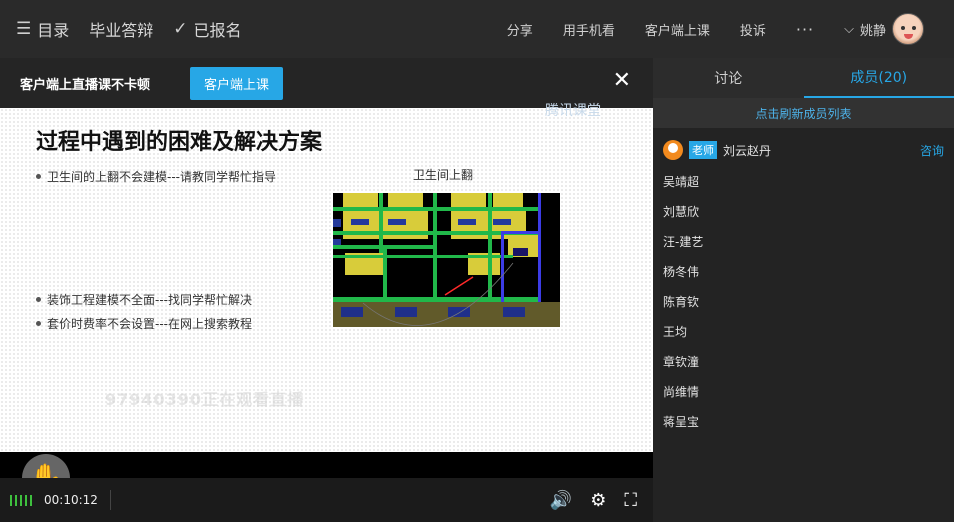 This screenshot has height=522, width=954. I want to click on cad-drawing-image, so click(446, 260).